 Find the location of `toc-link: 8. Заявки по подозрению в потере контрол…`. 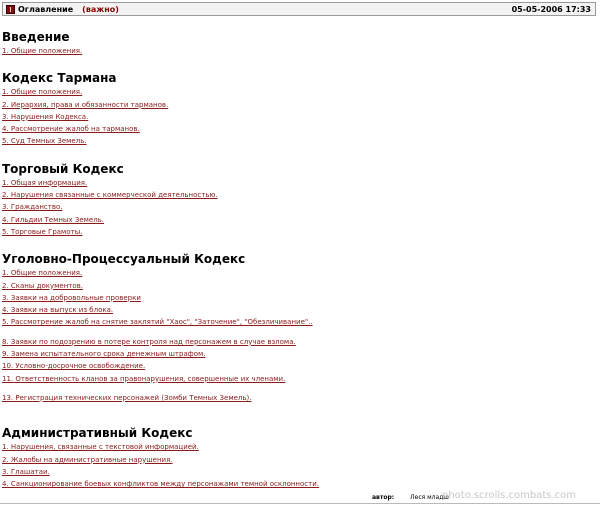

toc-link: 8. Заявки по подозрению в потере контрол… is located at coordinates (297, 342).